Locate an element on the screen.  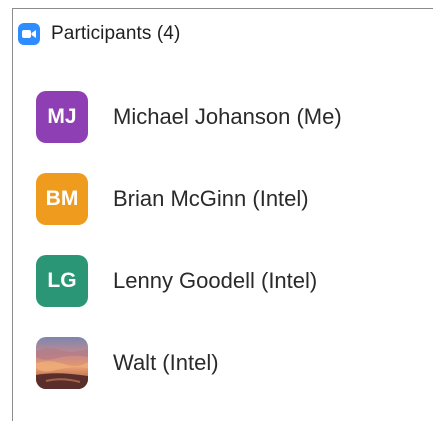
avatar: LG is located at coordinates (62, 281).